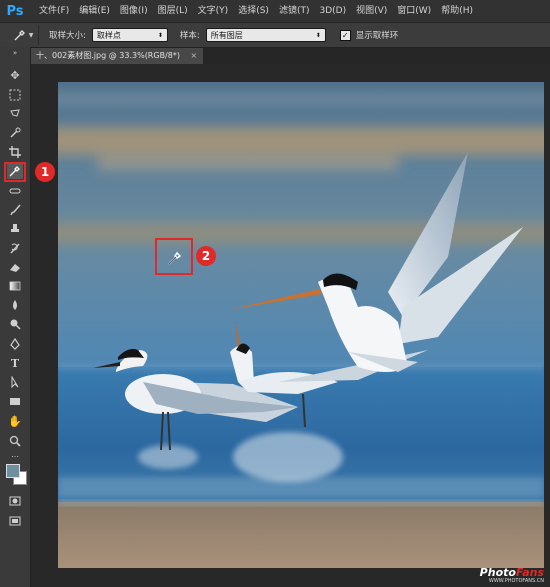 The width and height of the screenshot is (550, 587). Describe the element at coordinates (31, 35) in the screenshot. I see `chevron-down-icon: ▼` at that location.